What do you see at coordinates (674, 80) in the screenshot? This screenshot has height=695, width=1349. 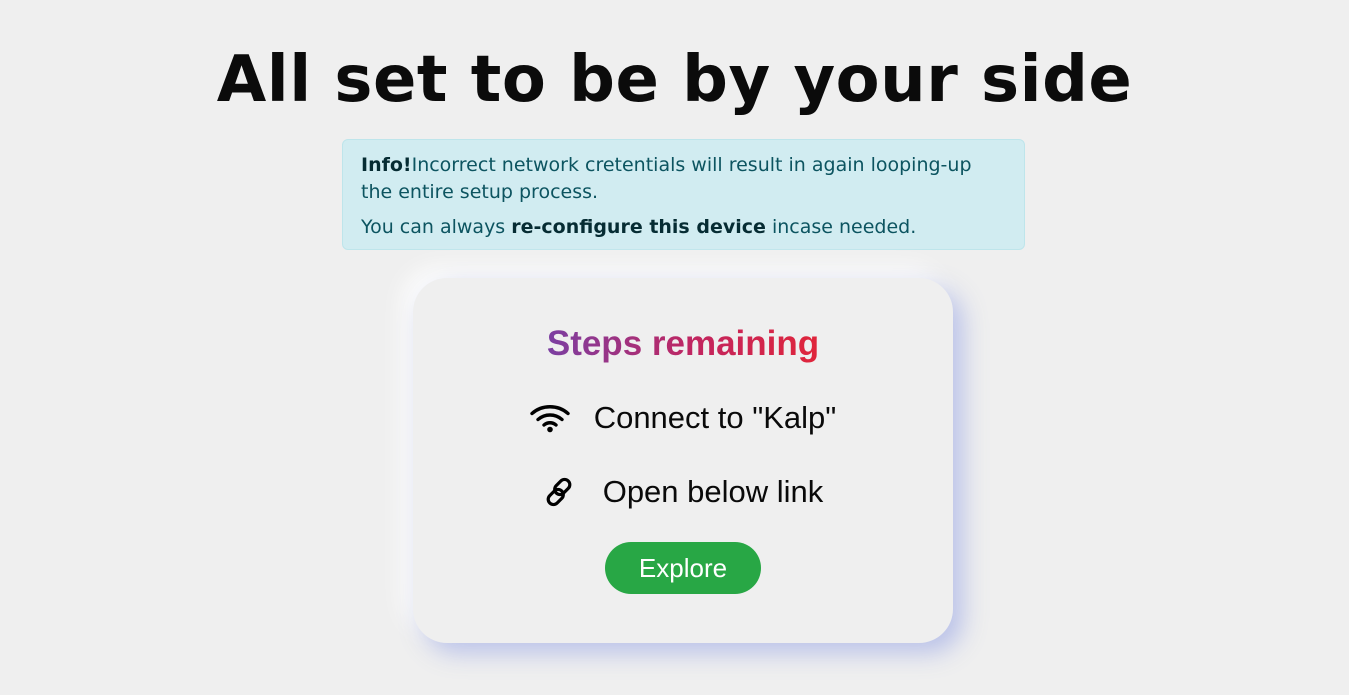 I see `page-title: All set to be by your side` at bounding box center [674, 80].